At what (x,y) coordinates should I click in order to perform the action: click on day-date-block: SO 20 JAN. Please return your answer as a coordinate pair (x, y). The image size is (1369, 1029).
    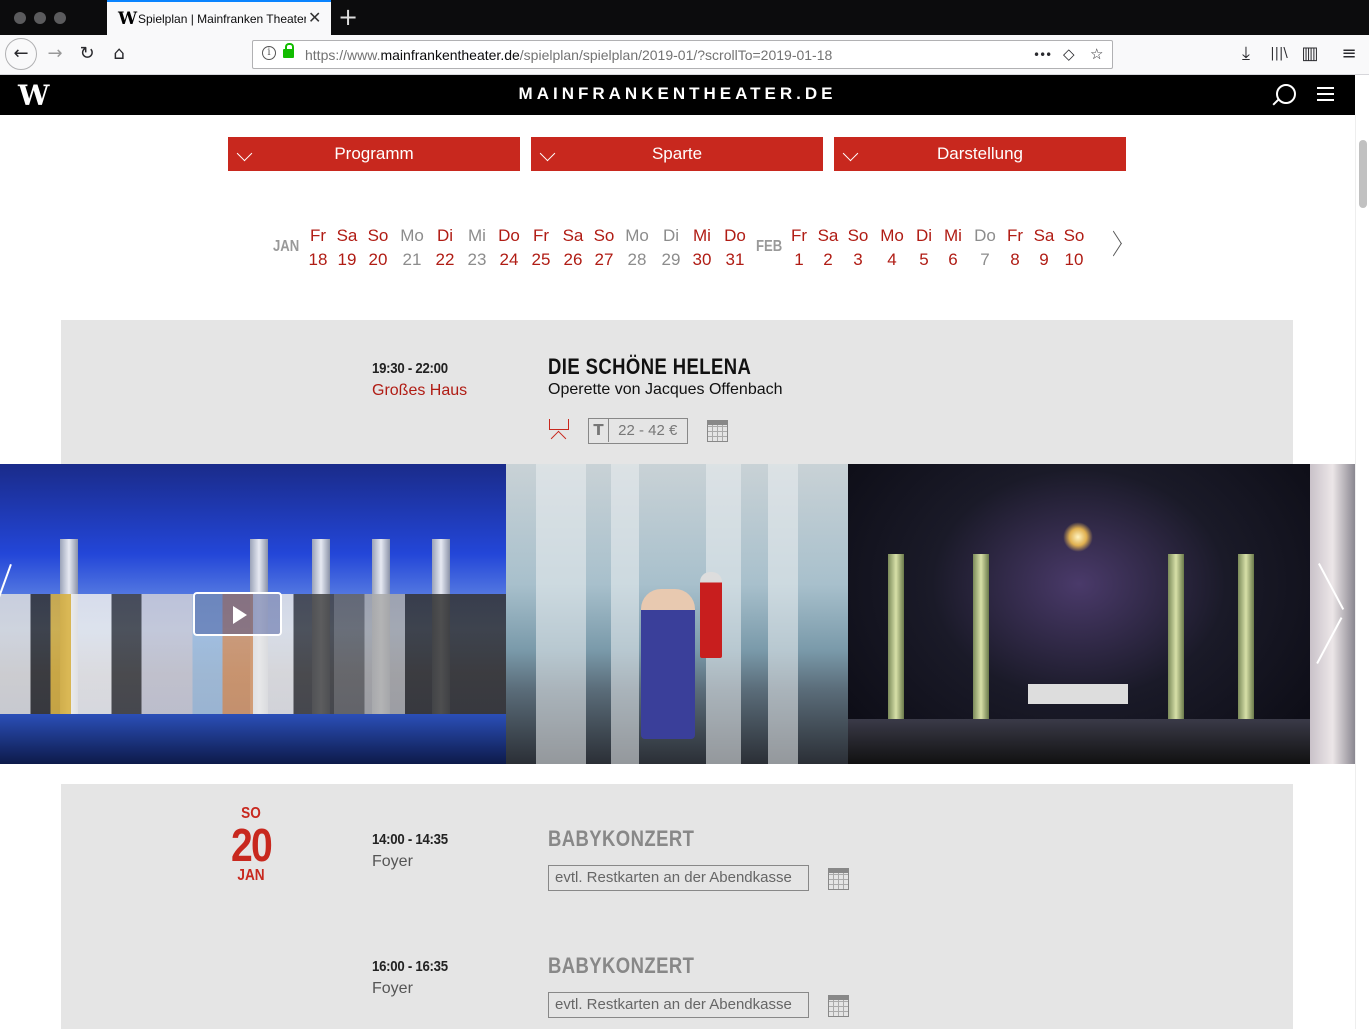
    Looking at the image, I should click on (251, 845).